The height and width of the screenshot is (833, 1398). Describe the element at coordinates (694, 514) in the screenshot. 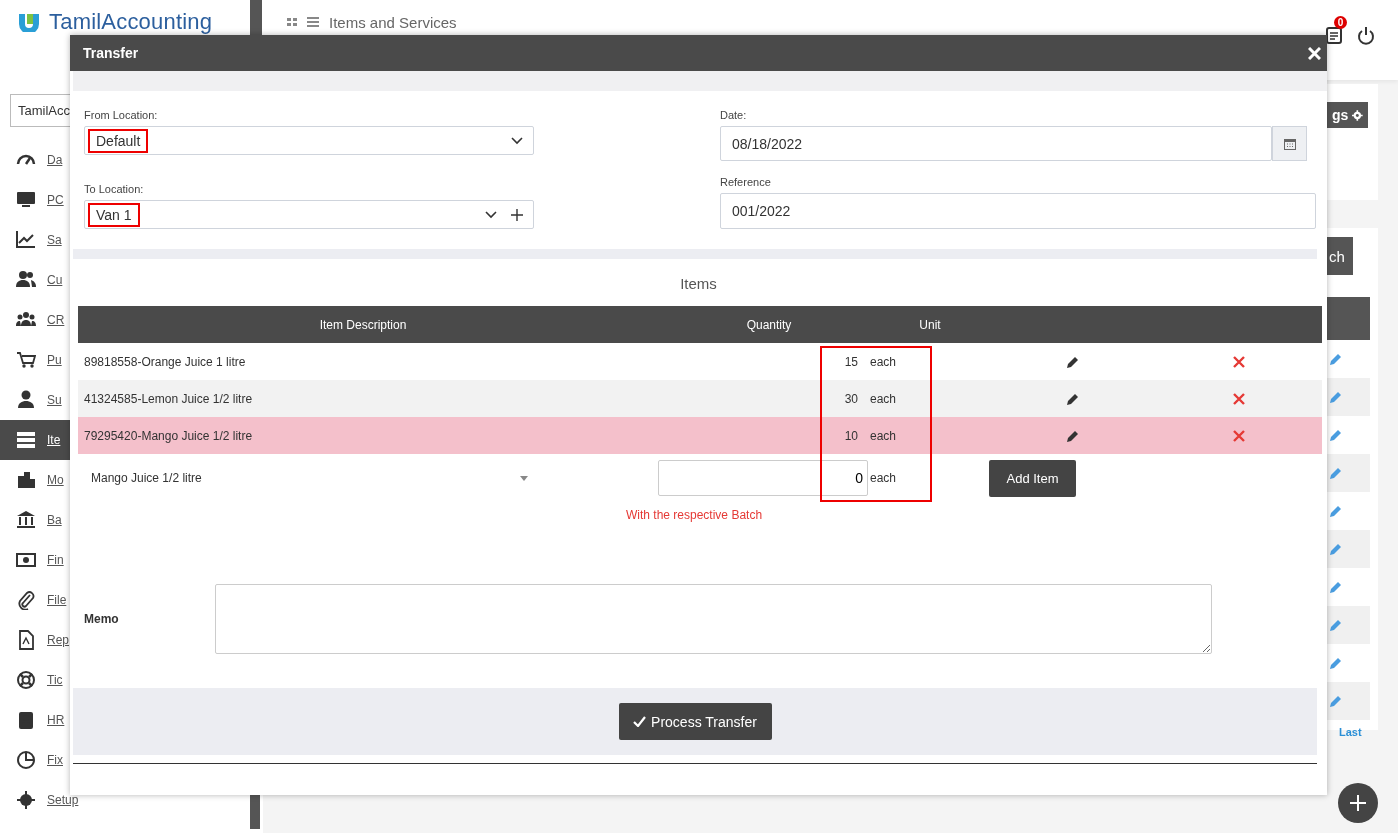

I see `batch-note: With the respective Batch` at that location.